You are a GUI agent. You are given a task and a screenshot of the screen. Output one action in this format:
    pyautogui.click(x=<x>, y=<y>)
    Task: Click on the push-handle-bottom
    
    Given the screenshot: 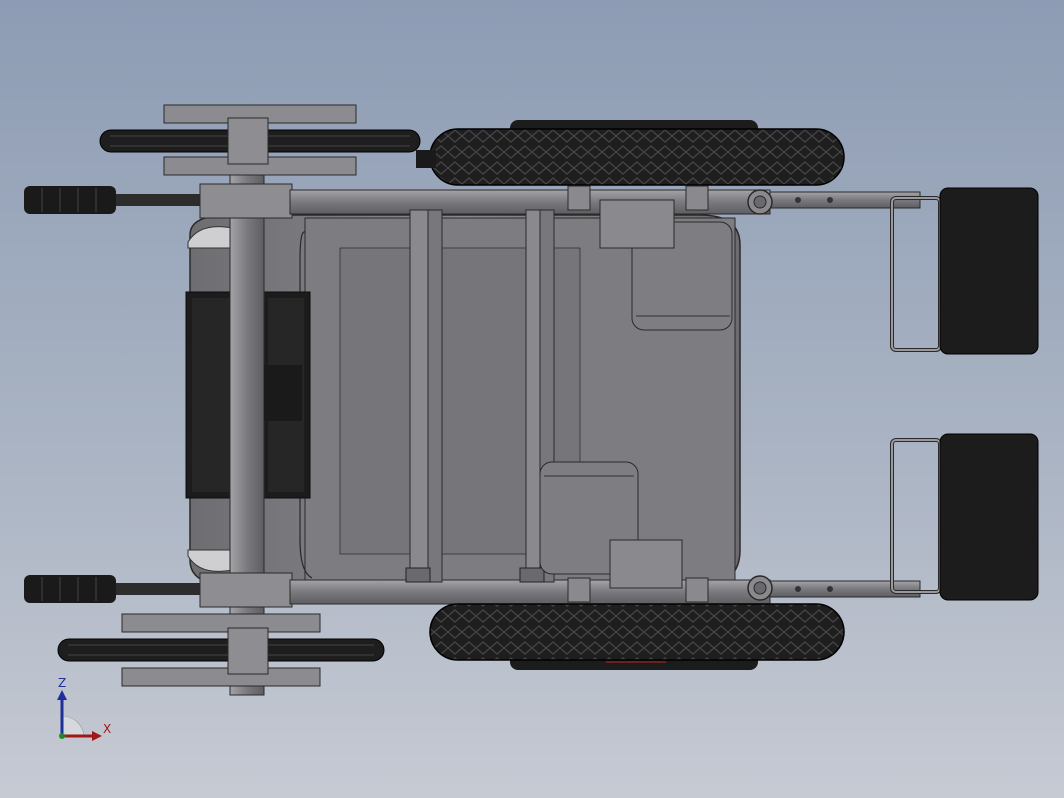 What is the action you would take?
    pyautogui.click(x=158, y=590)
    